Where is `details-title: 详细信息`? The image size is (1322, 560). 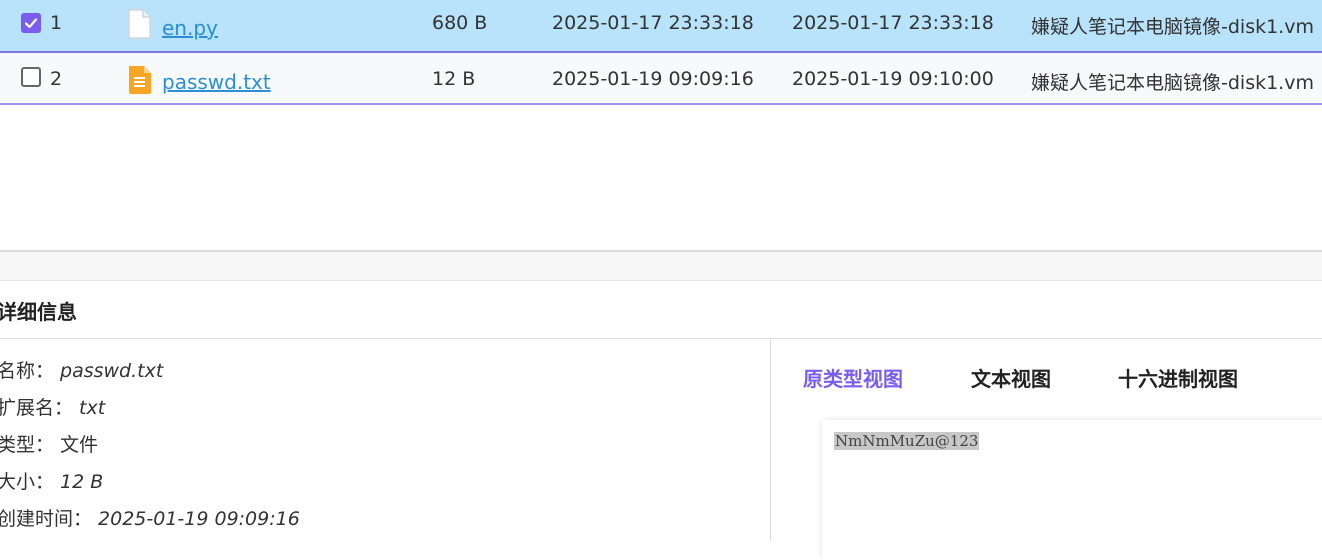
details-title: 详细信息 is located at coordinates (38, 312).